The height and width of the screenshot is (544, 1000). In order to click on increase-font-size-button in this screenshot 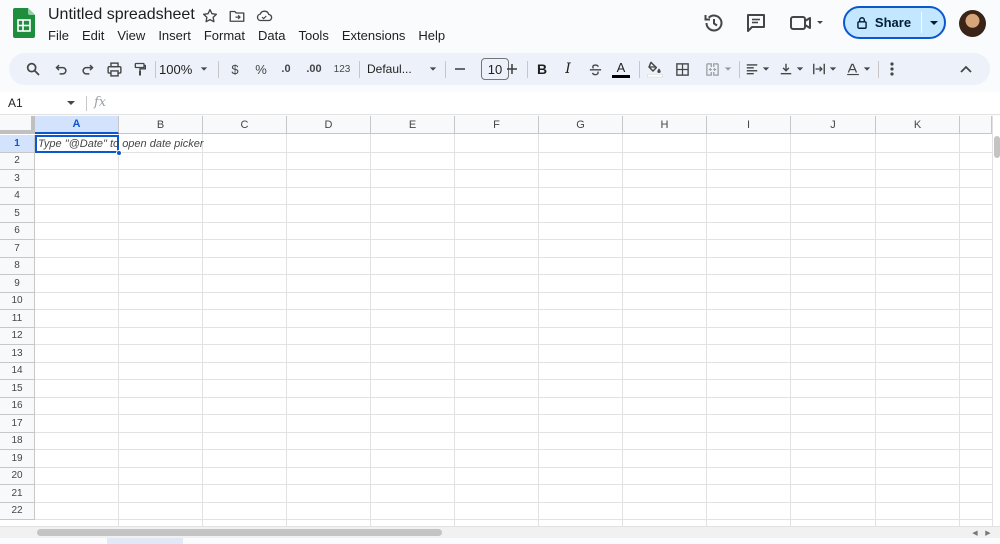, I will do `click(512, 69)`.